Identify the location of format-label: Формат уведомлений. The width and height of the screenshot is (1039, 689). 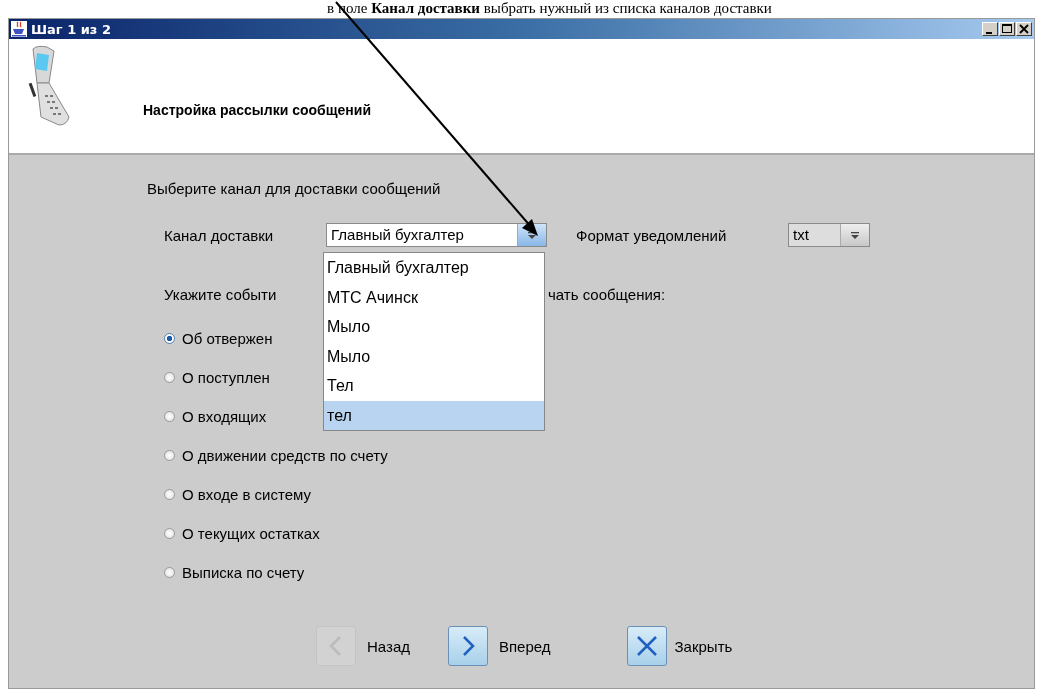
(652, 235).